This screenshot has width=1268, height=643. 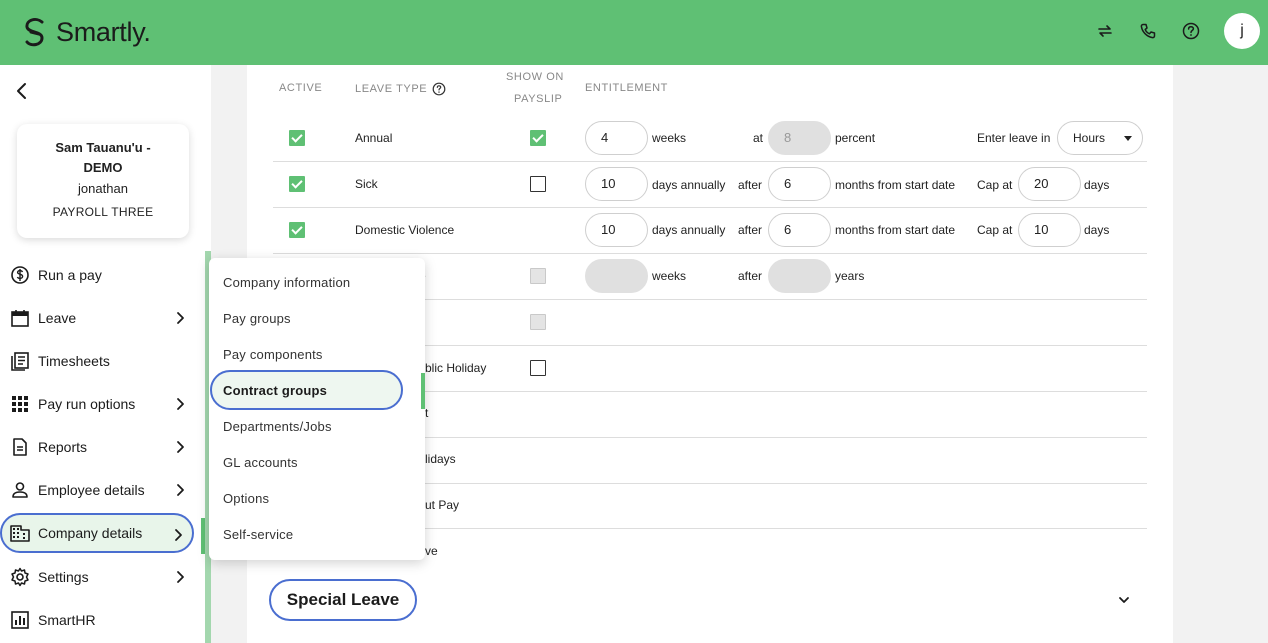 I want to click on entitlement-unit-annual: weeks, so click(x=669, y=138).